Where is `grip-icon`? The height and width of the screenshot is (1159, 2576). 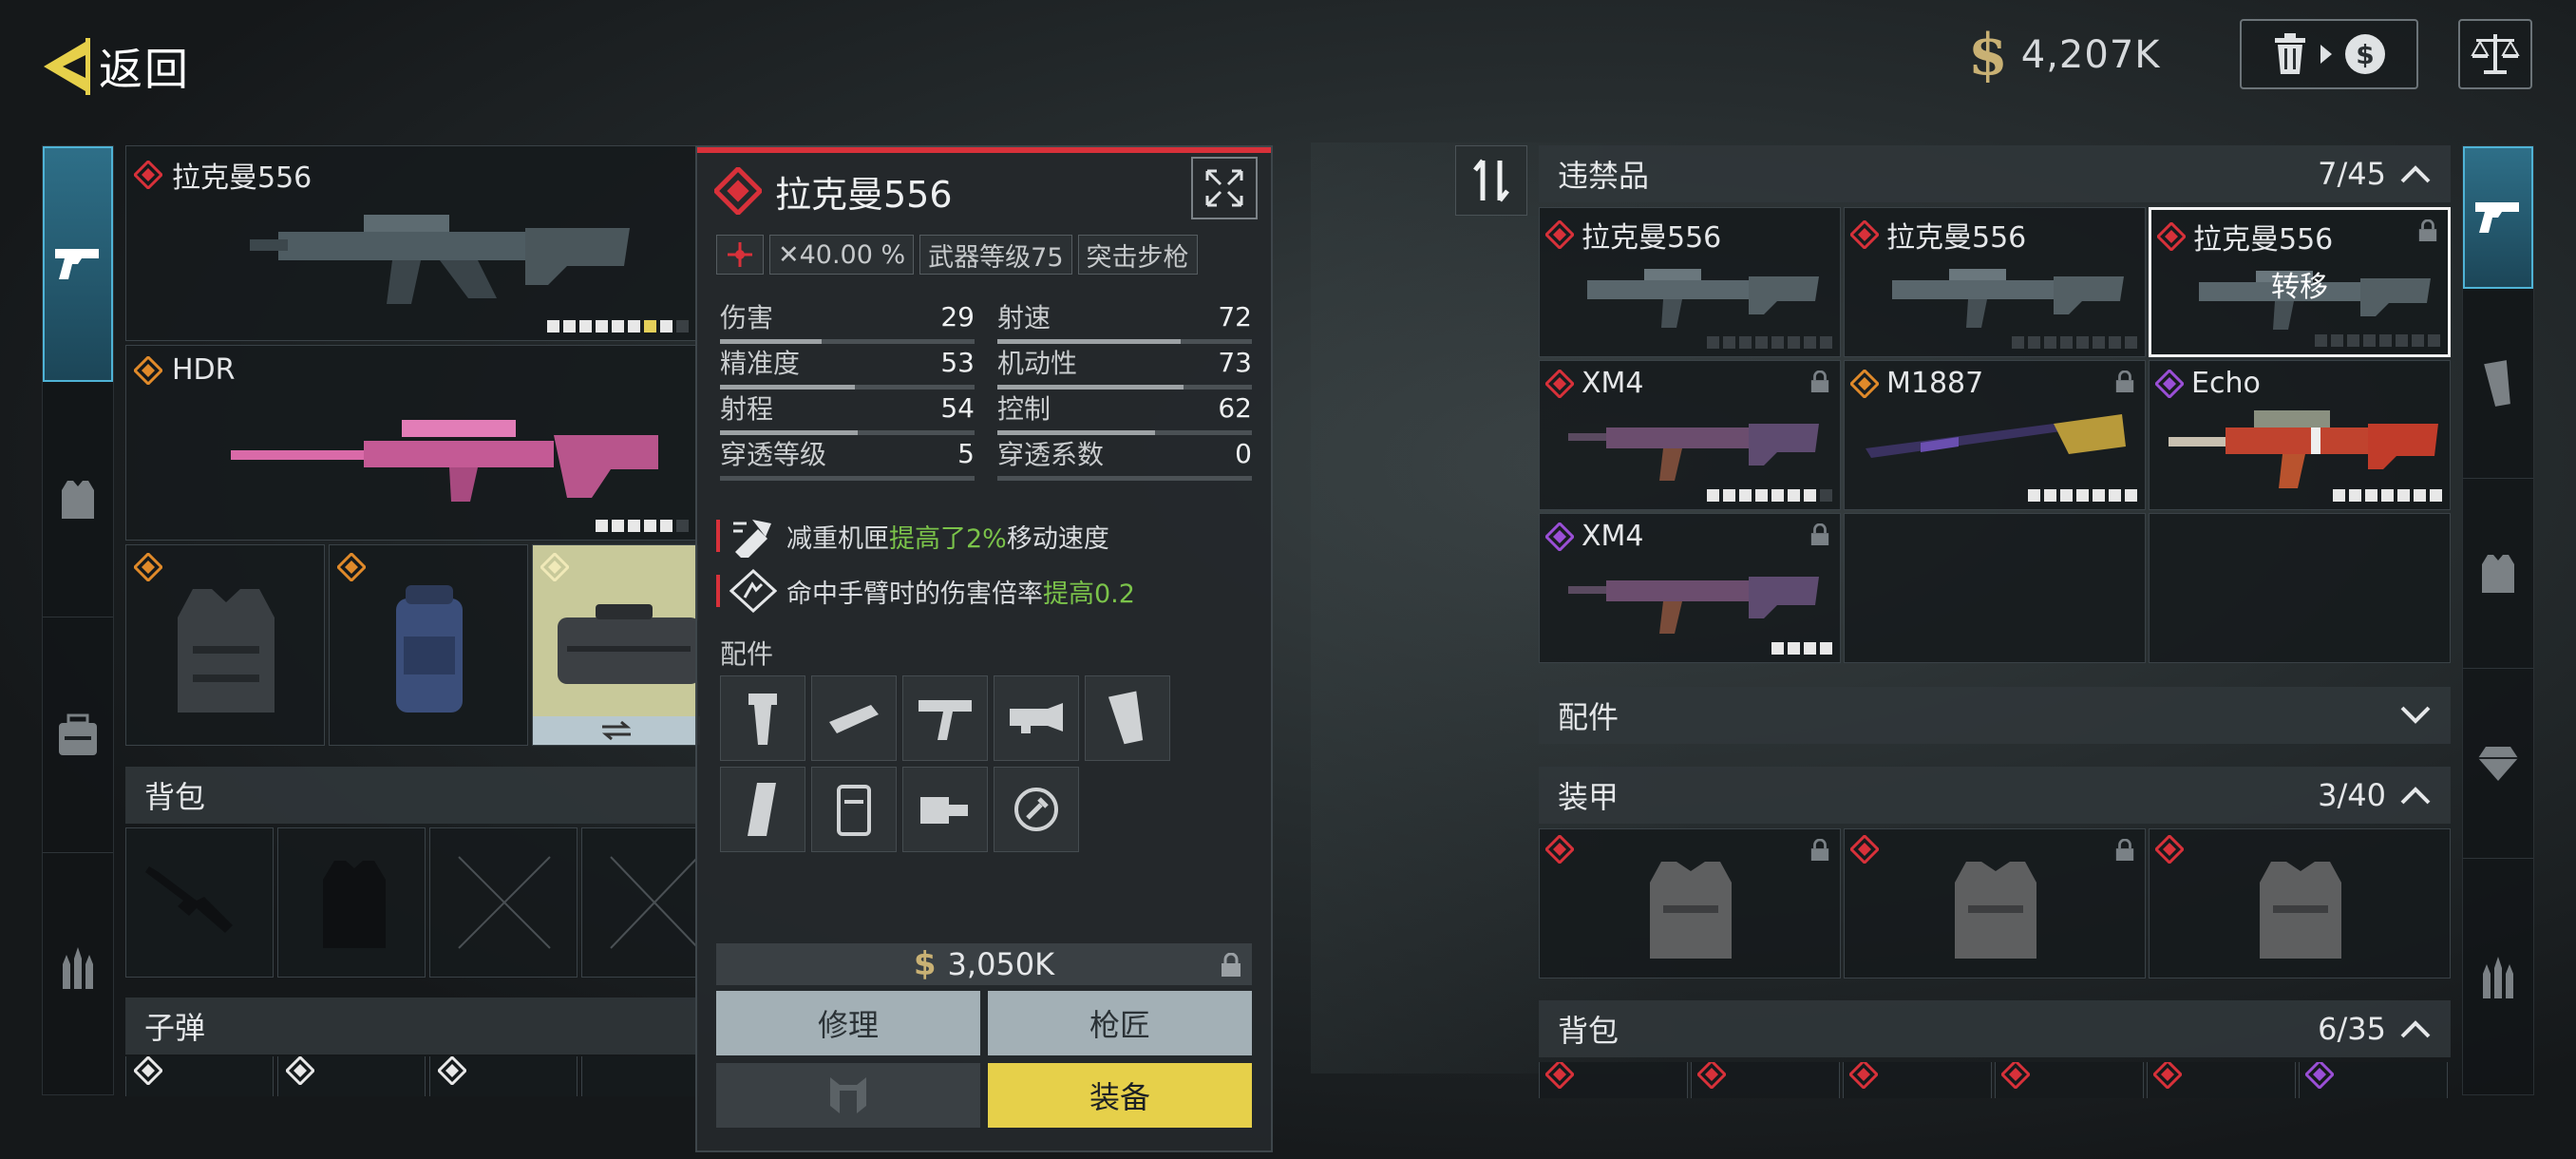 grip-icon is located at coordinates (2497, 383).